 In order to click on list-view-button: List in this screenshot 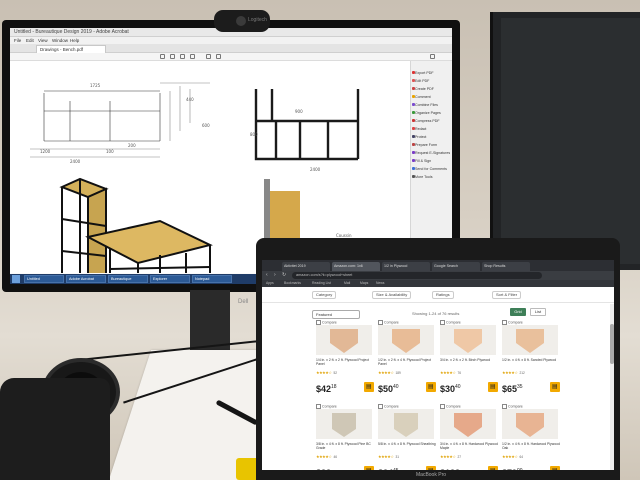, I will do `click(538, 312)`.